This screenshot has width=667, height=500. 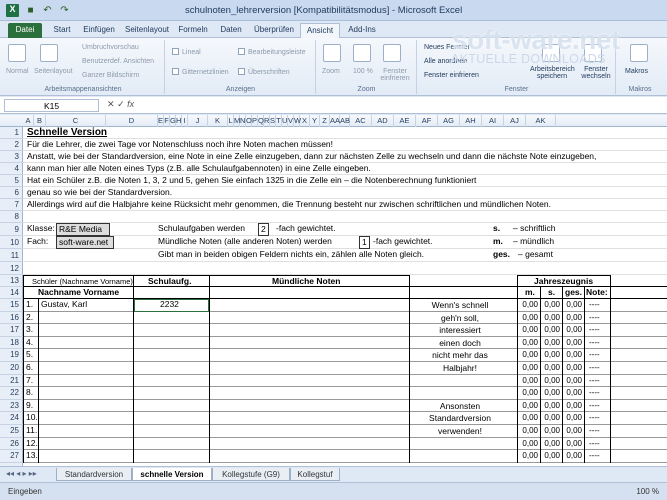 What do you see at coordinates (172, 305) in the screenshot?
I see `schulaufg-cell: 2232` at bounding box center [172, 305].